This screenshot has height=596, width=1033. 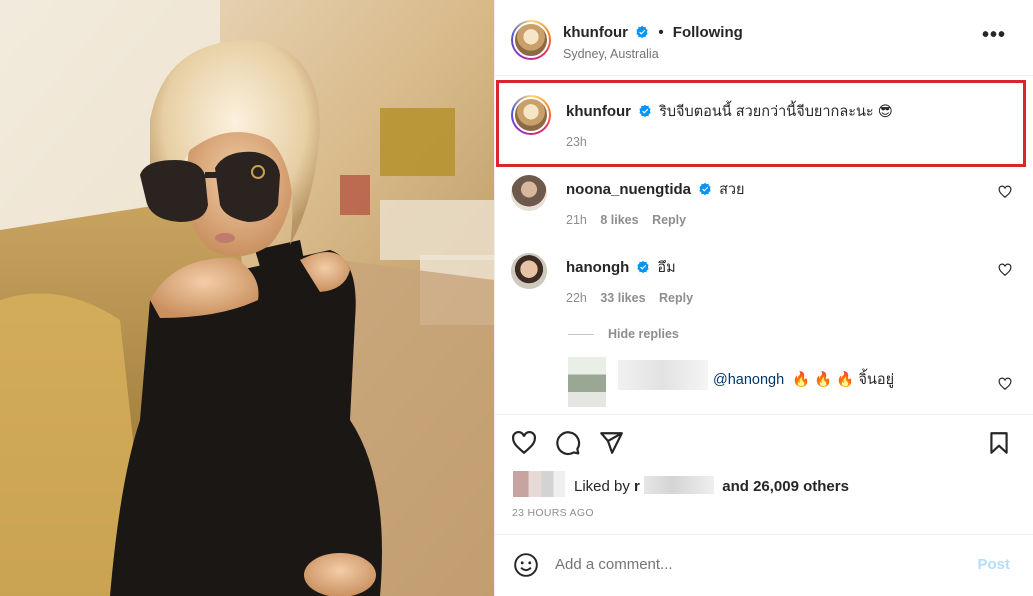 What do you see at coordinates (539, 484) in the screenshot?
I see `liked-by-avatars-pixelated` at bounding box center [539, 484].